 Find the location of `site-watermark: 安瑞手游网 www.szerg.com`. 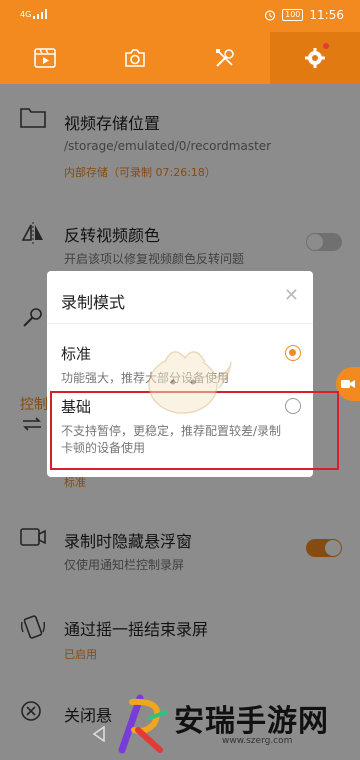

site-watermark: 安瑞手游网 www.szerg.com is located at coordinates (235, 725).